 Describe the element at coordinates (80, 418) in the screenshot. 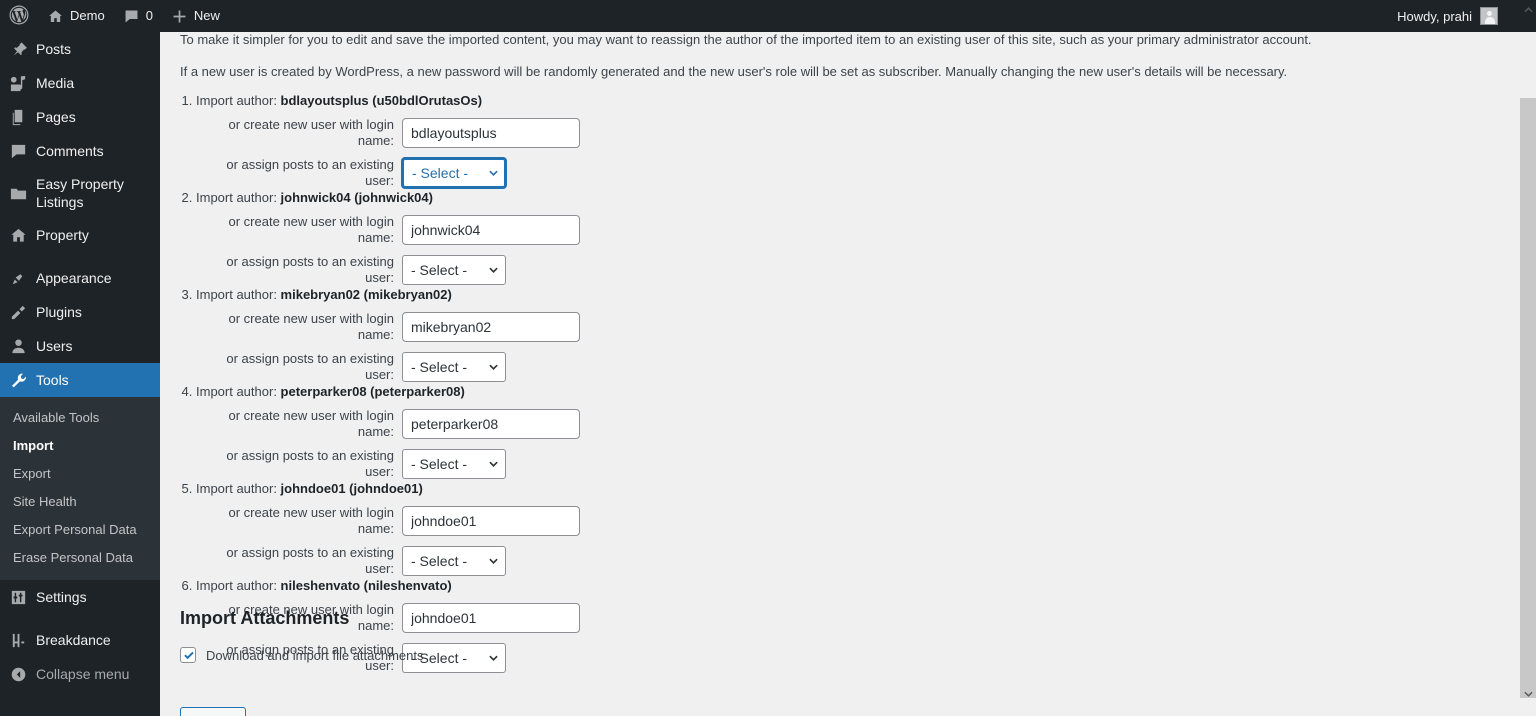

I see `sidebar-subitem-available-tools: Available Tools` at that location.